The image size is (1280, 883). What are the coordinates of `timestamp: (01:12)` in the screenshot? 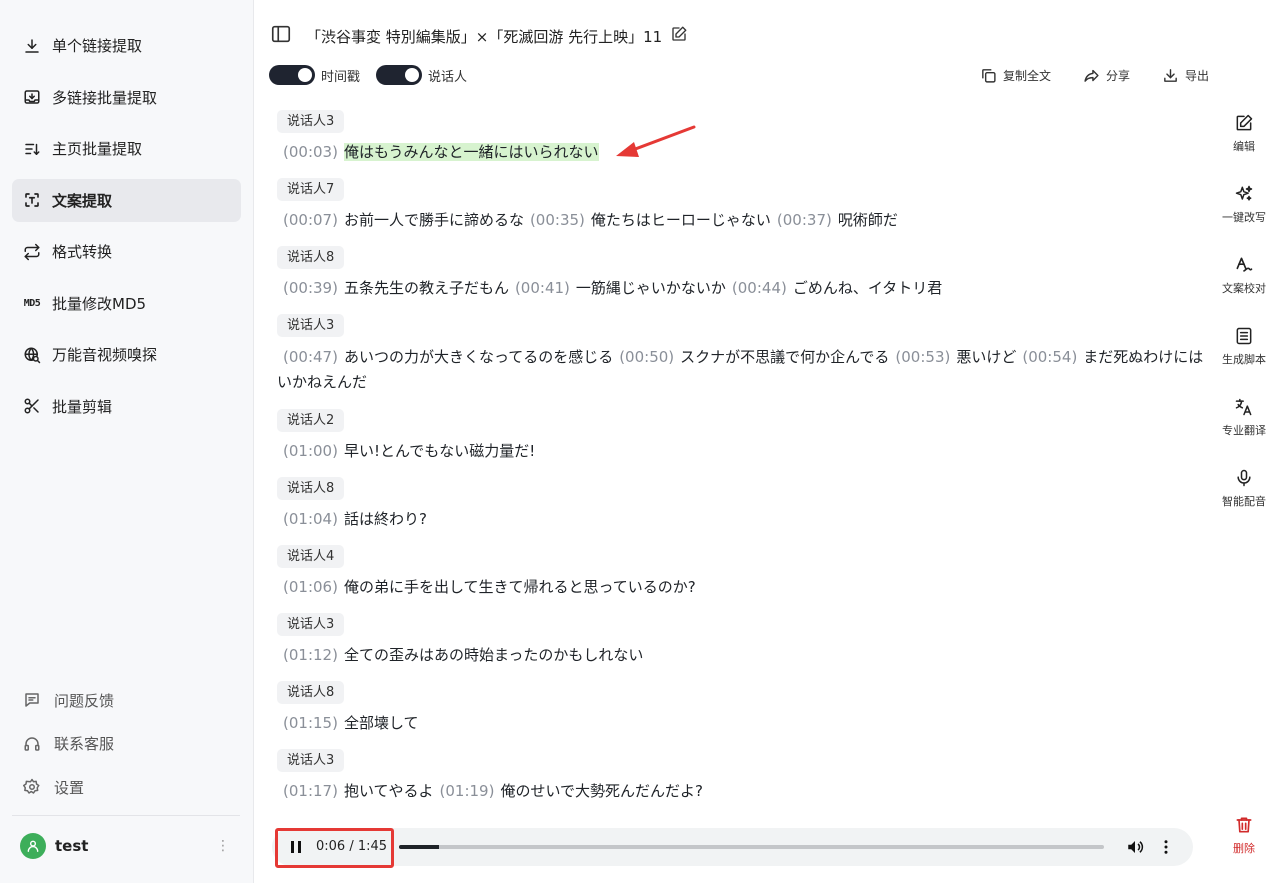 It's located at (310, 655).